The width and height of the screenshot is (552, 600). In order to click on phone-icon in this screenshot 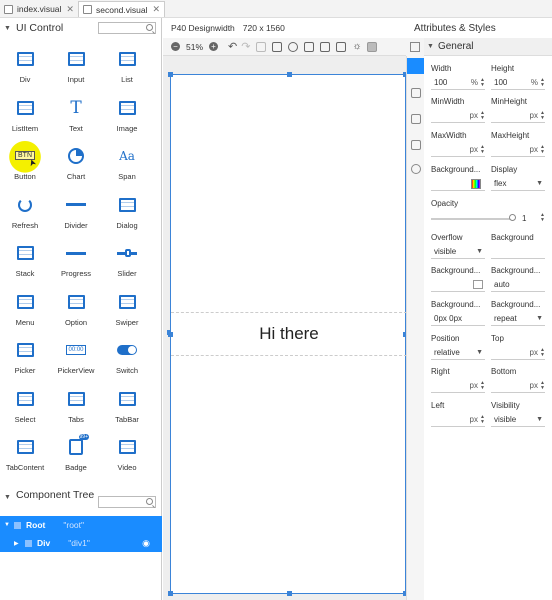, I will do `click(261, 46)`.